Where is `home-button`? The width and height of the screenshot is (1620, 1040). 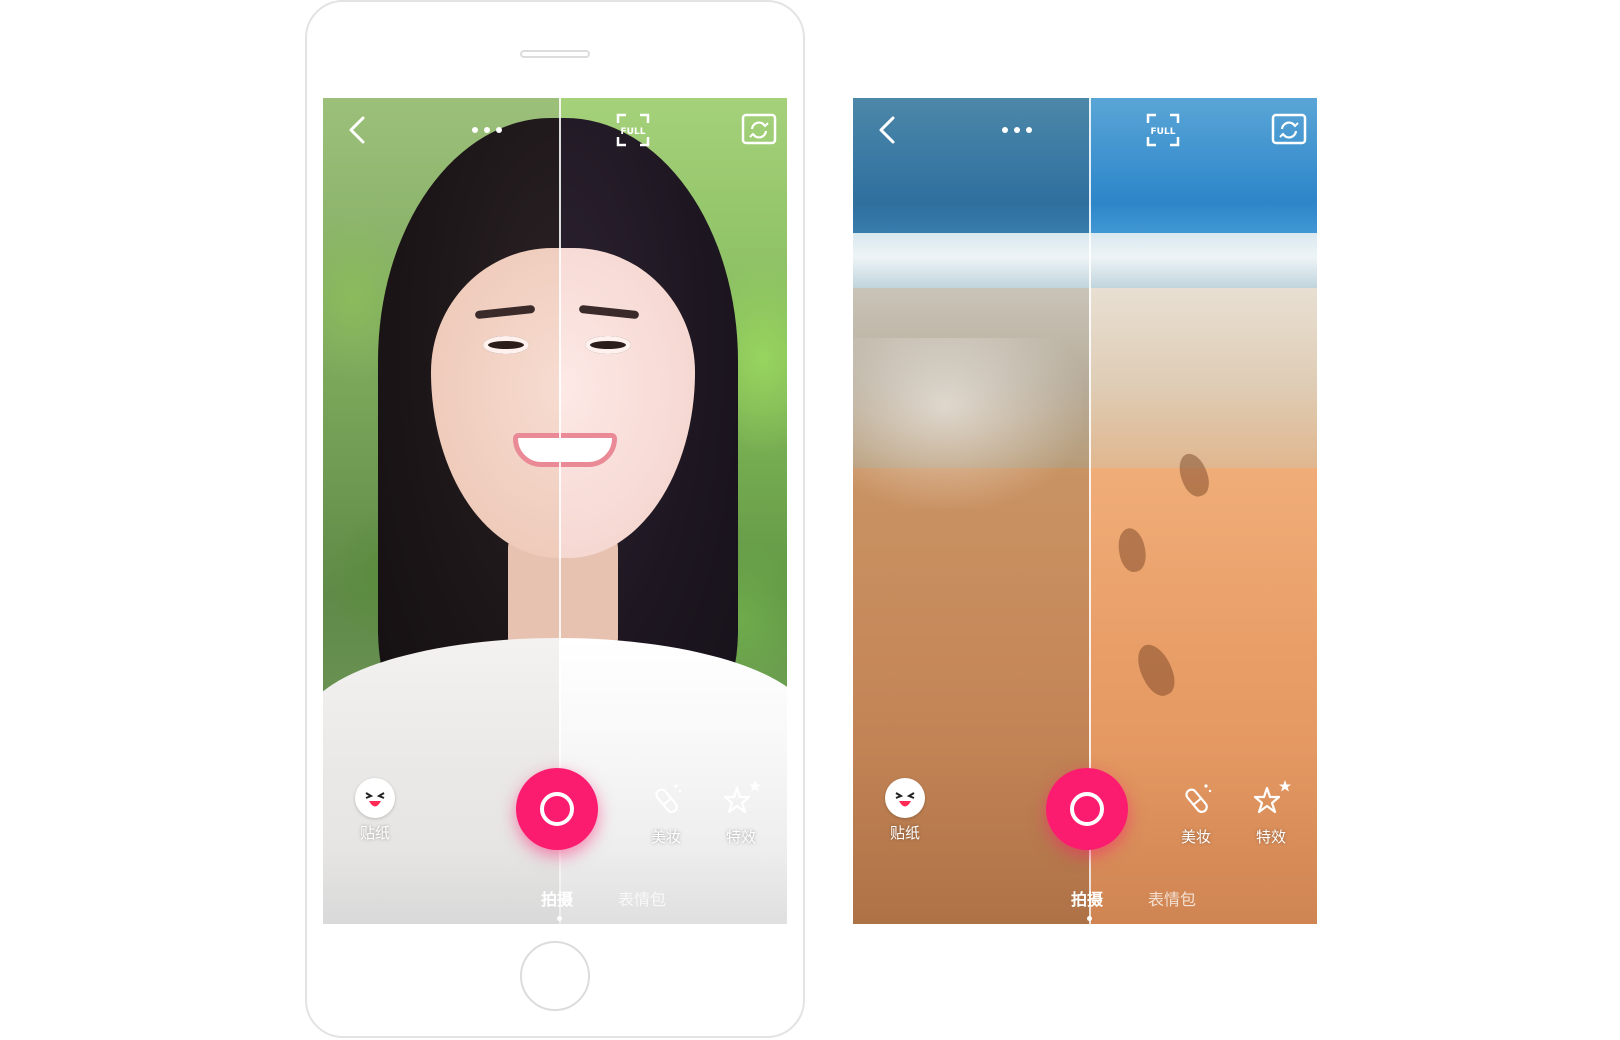
home-button is located at coordinates (555, 976).